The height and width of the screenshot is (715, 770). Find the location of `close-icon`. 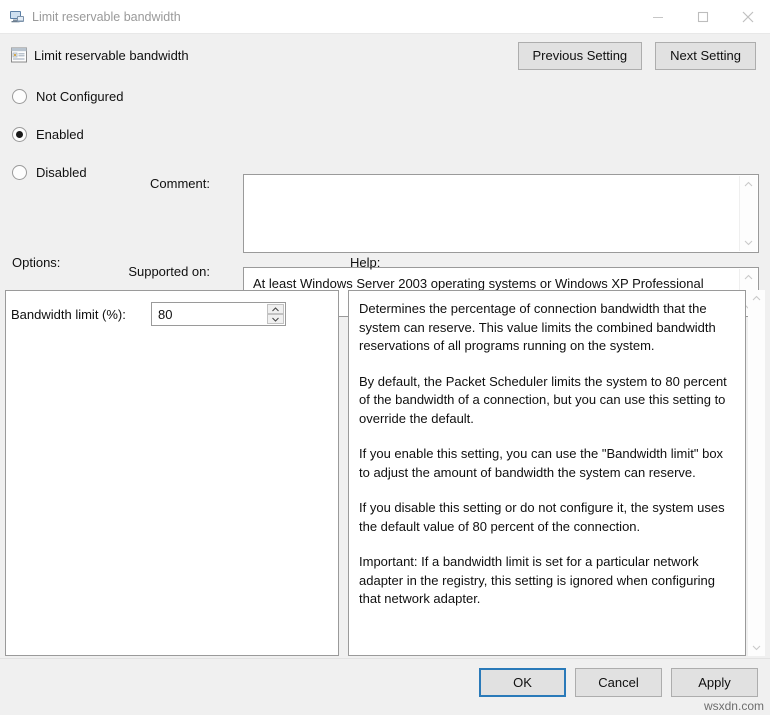

close-icon is located at coordinates (747, 16).